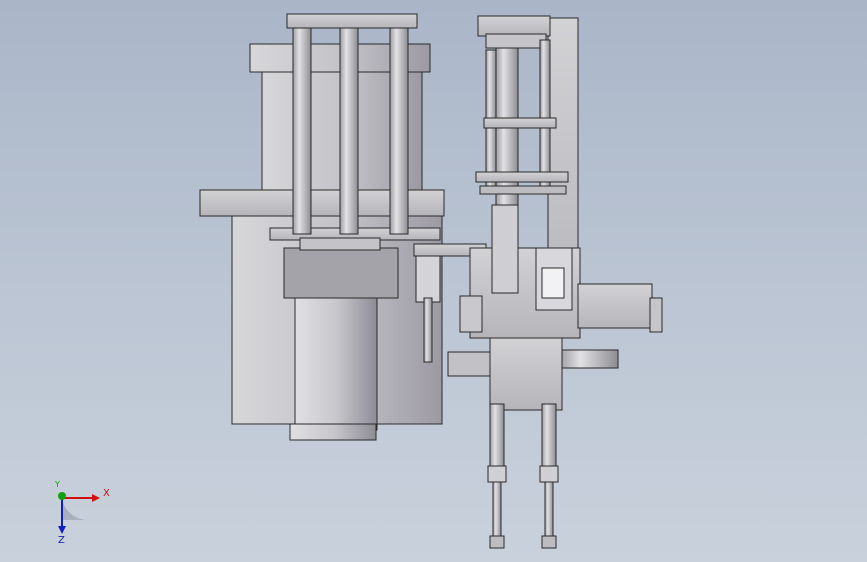 The image size is (867, 562). I want to click on sensor-bracket, so click(428, 279).